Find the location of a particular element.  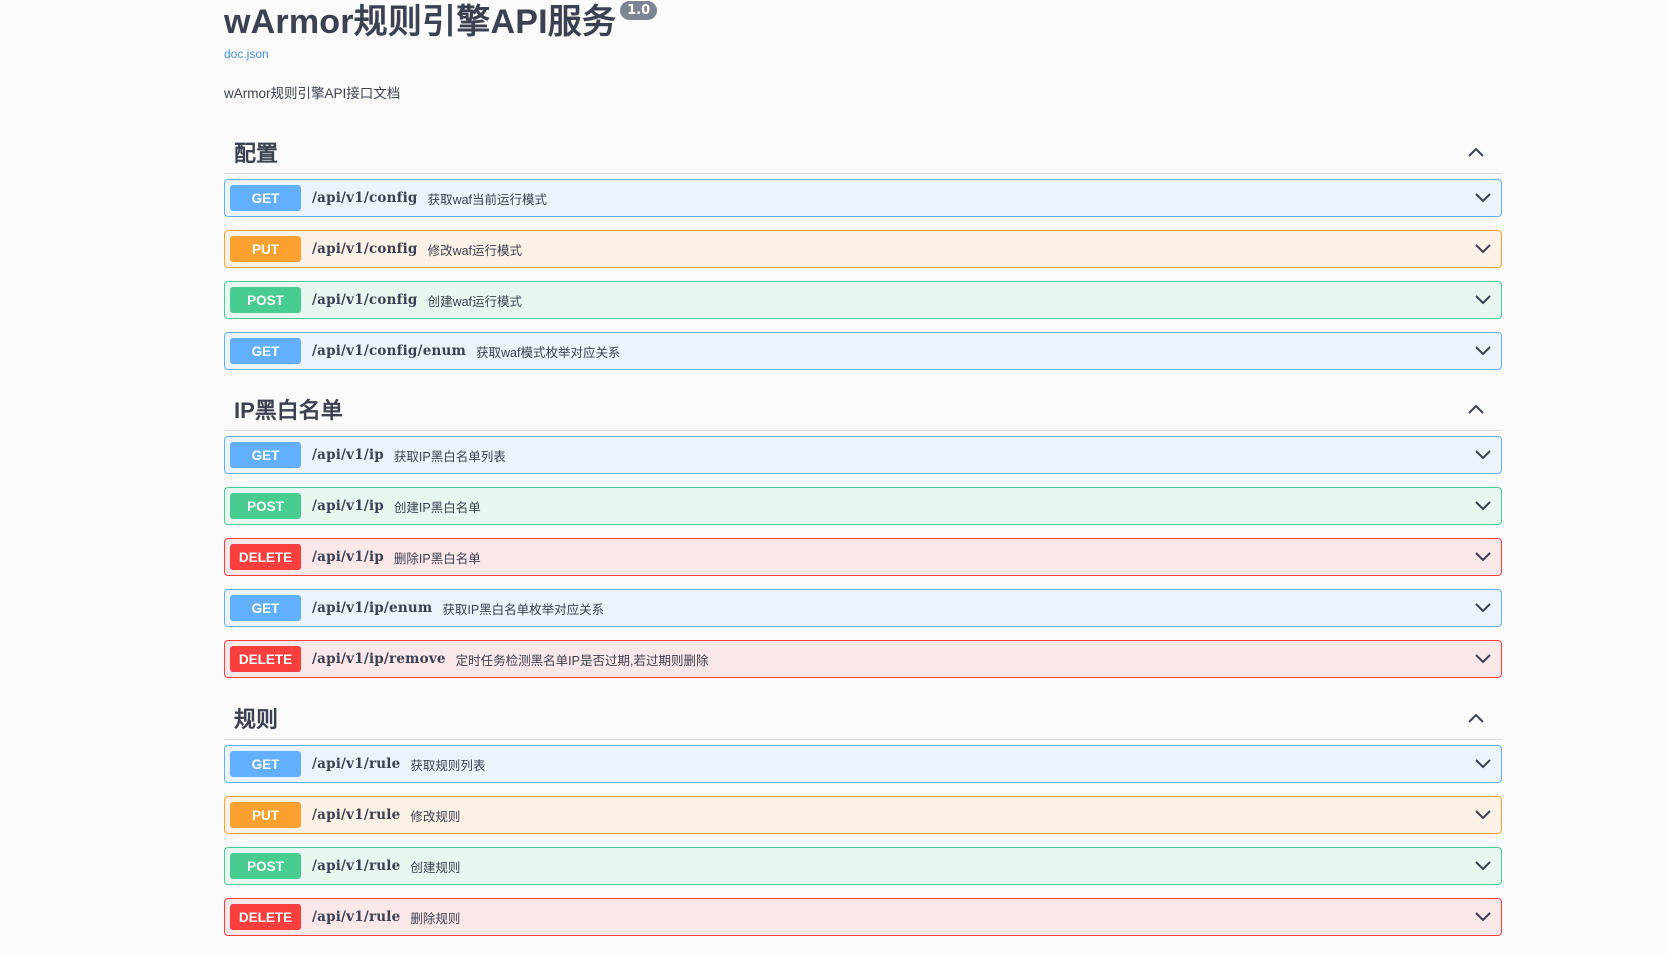

operation-summary: 获取IP黑白名单列表 is located at coordinates (449, 456).